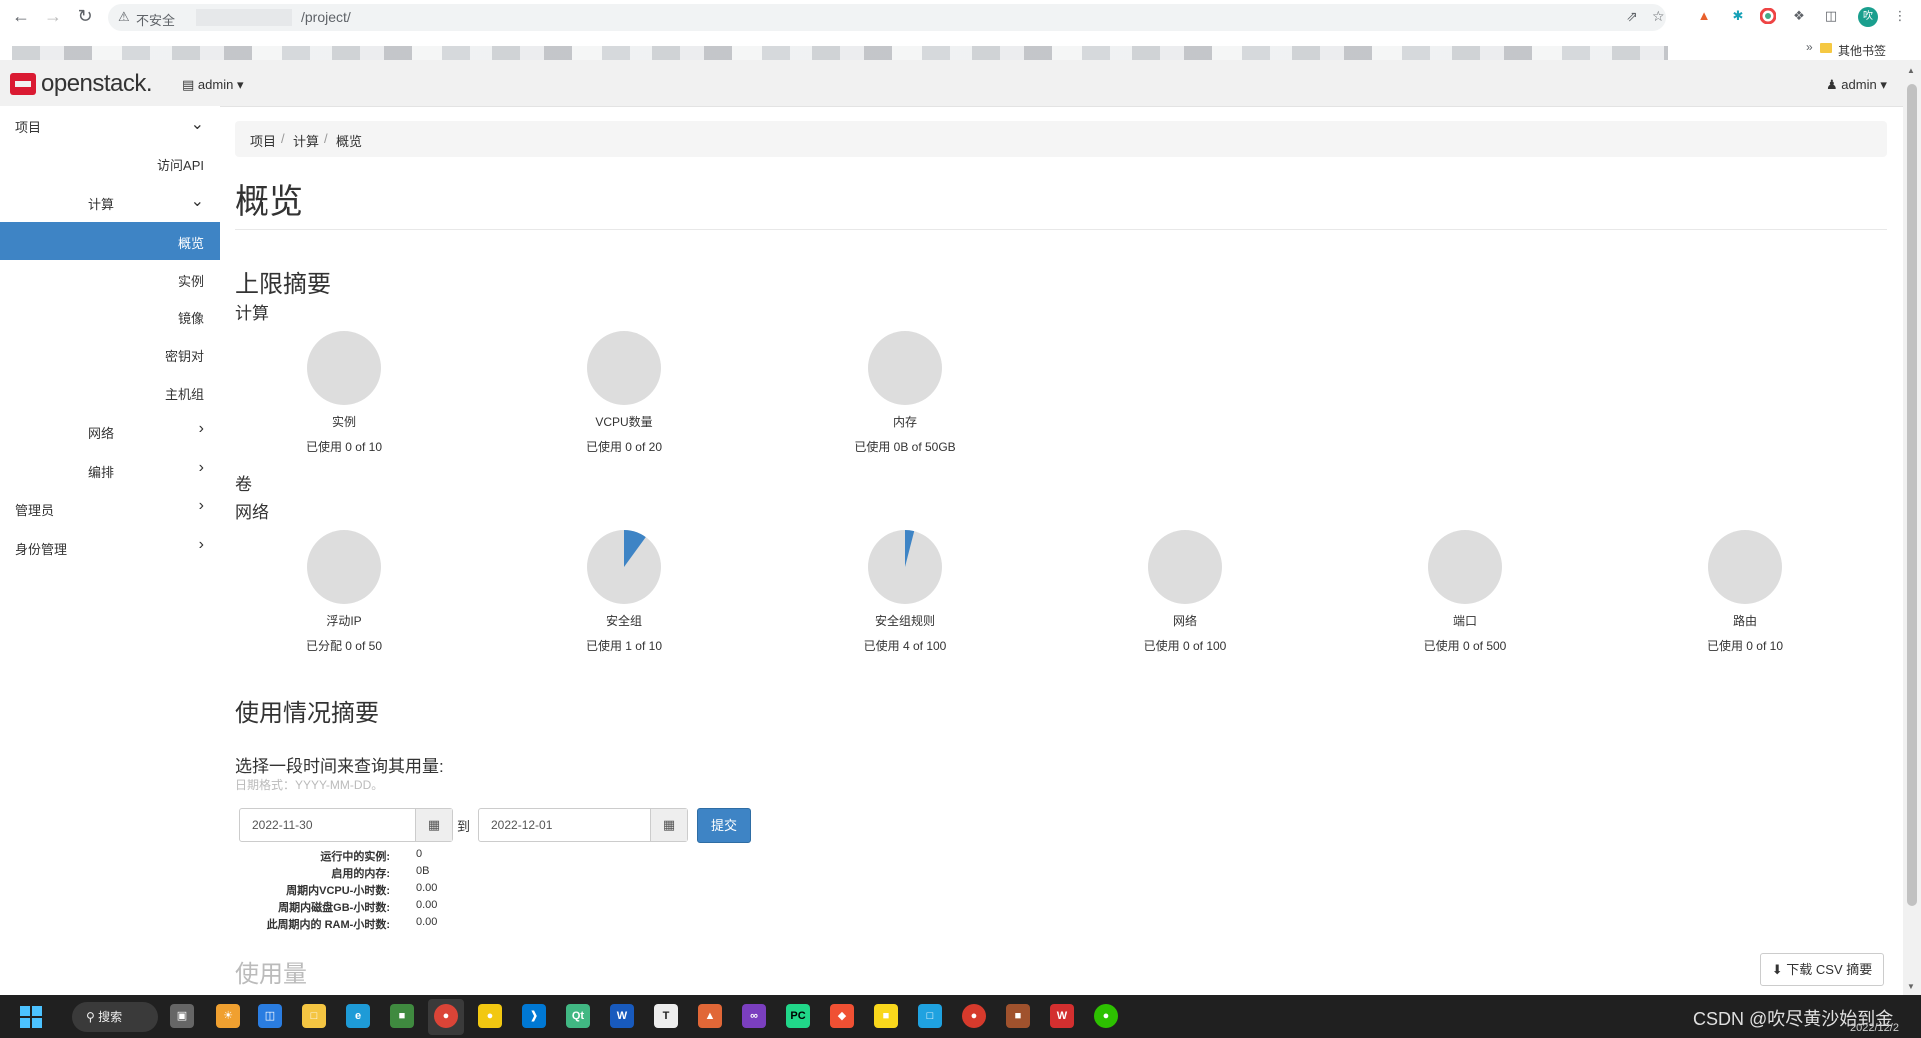  What do you see at coordinates (1062, 1016) in the screenshot?
I see `wps-icon: W` at bounding box center [1062, 1016].